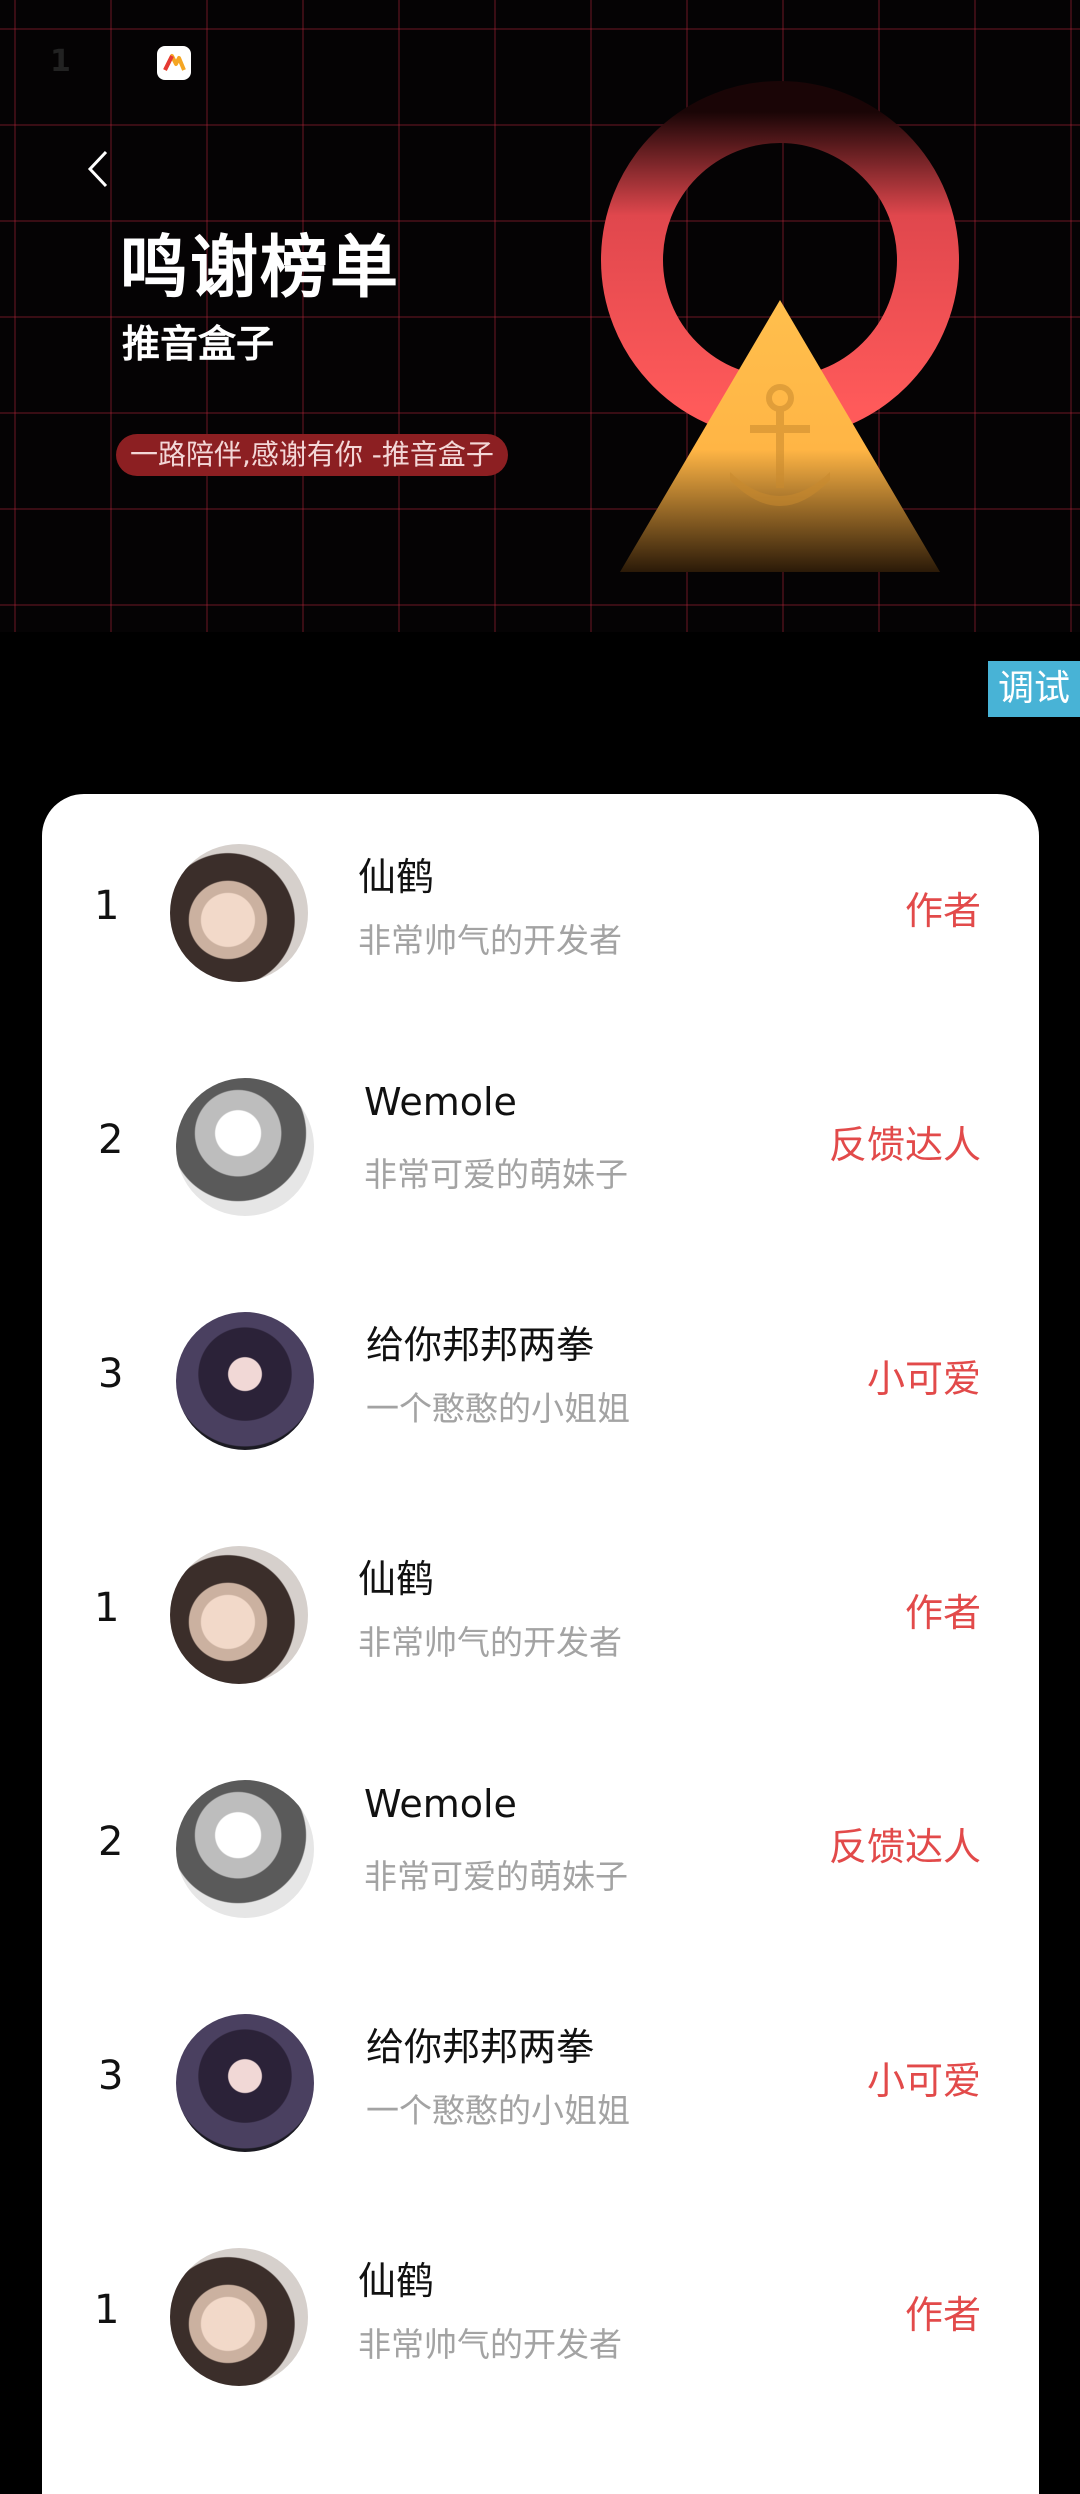 The image size is (1080, 2494). Describe the element at coordinates (260, 268) in the screenshot. I see `page-title: 鸣谢榜单` at that location.